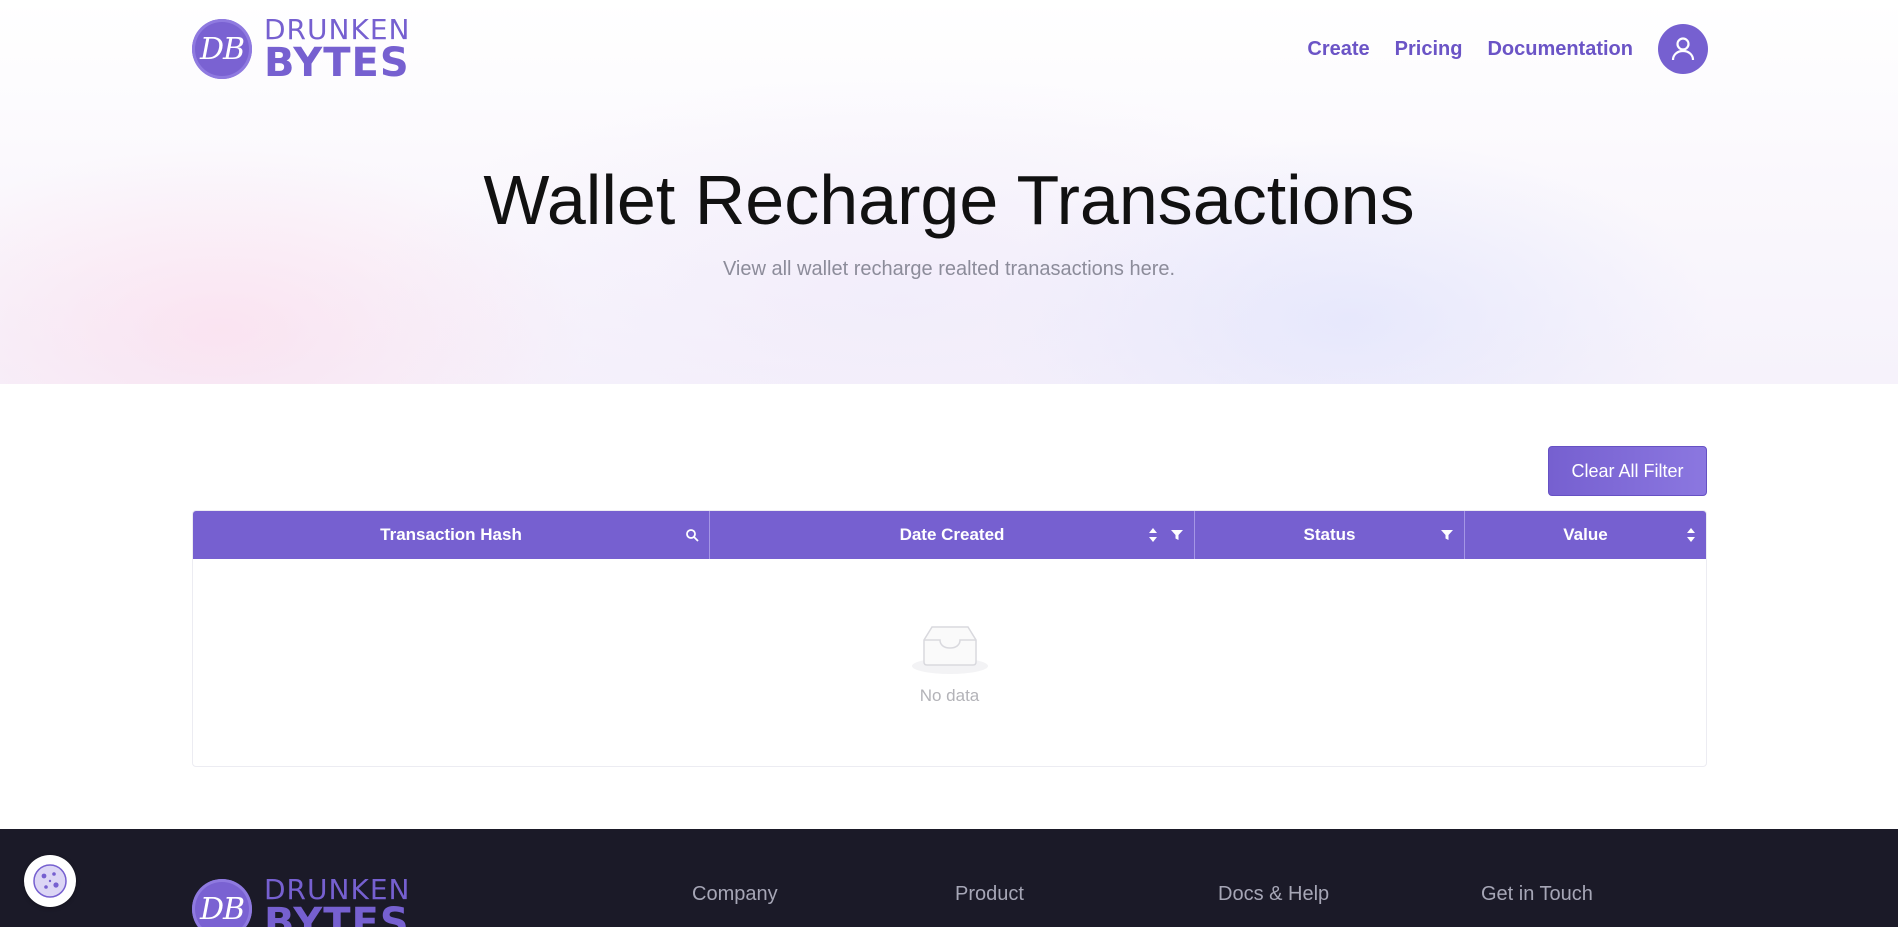  I want to click on column-label: Date Created, so click(952, 534).